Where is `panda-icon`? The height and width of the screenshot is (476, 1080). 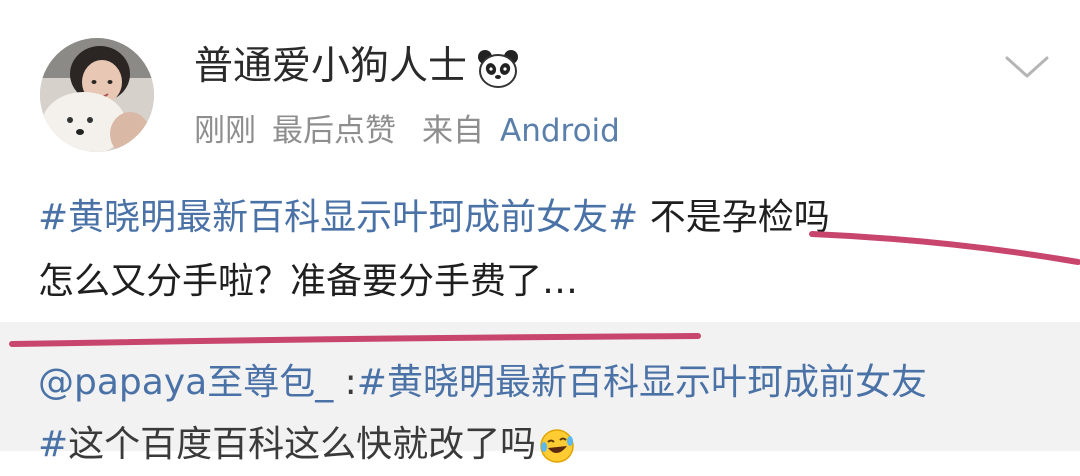
panda-icon is located at coordinates (498, 68).